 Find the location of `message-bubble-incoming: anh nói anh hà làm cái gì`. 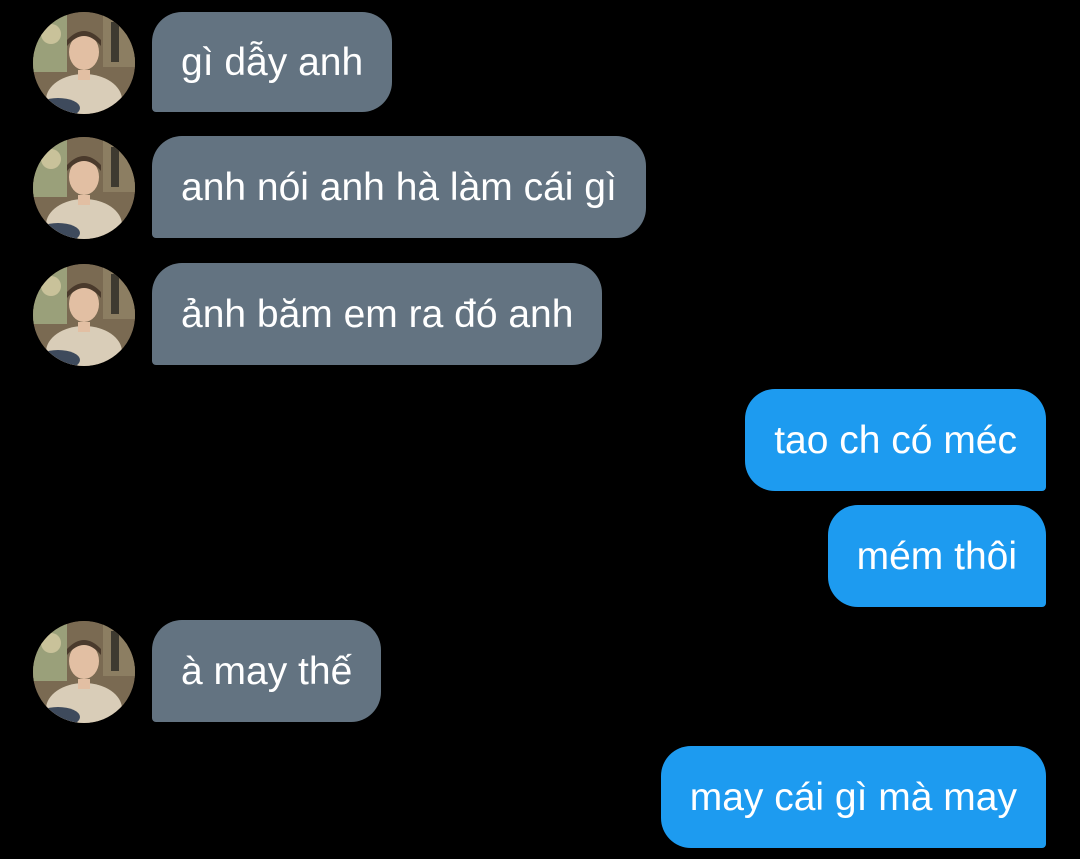

message-bubble-incoming: anh nói anh hà làm cái gì is located at coordinates (399, 187).